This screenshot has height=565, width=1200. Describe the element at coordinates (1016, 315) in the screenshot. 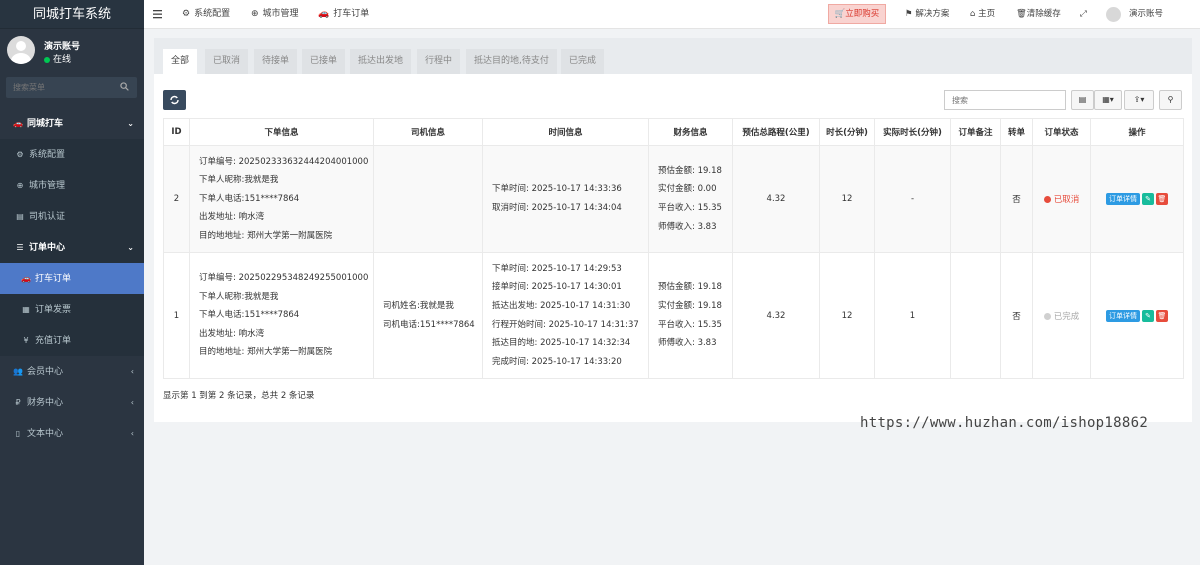

I see `cell-transfer: 否` at that location.